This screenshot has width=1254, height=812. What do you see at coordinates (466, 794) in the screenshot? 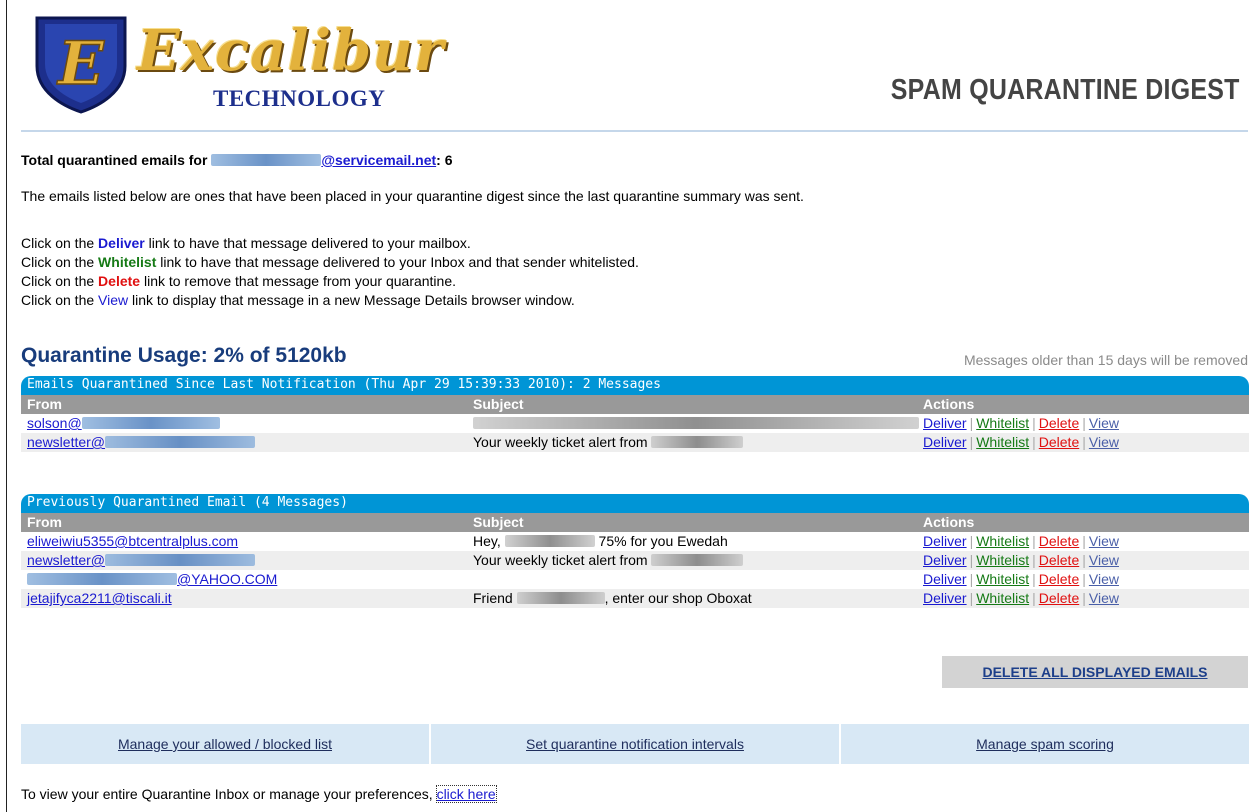
I see `click-here-link: click here` at bounding box center [466, 794].